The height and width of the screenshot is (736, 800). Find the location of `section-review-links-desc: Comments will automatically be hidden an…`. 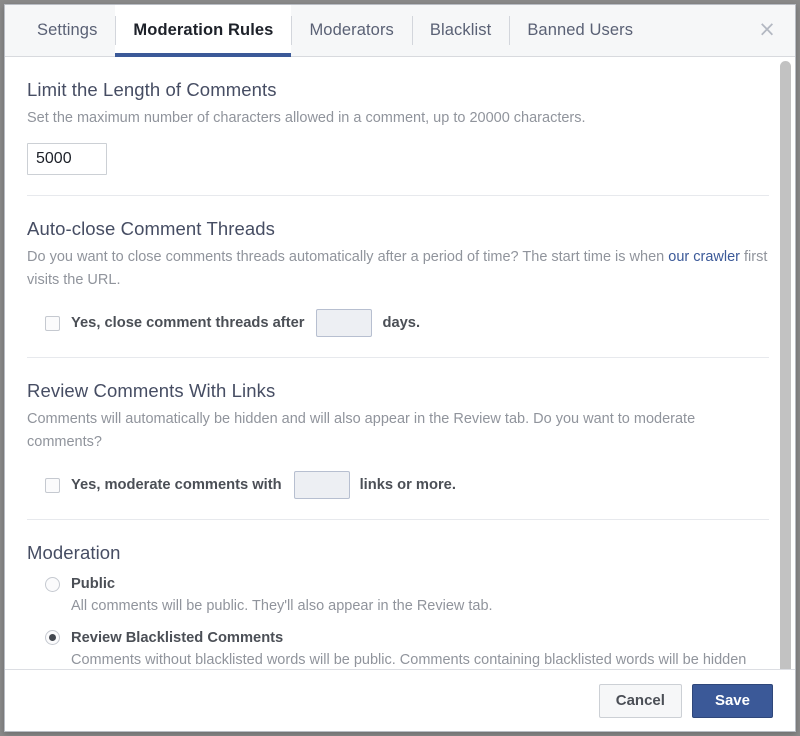

section-review-links-desc: Comments will automatically be hidden an… is located at coordinates (361, 430).